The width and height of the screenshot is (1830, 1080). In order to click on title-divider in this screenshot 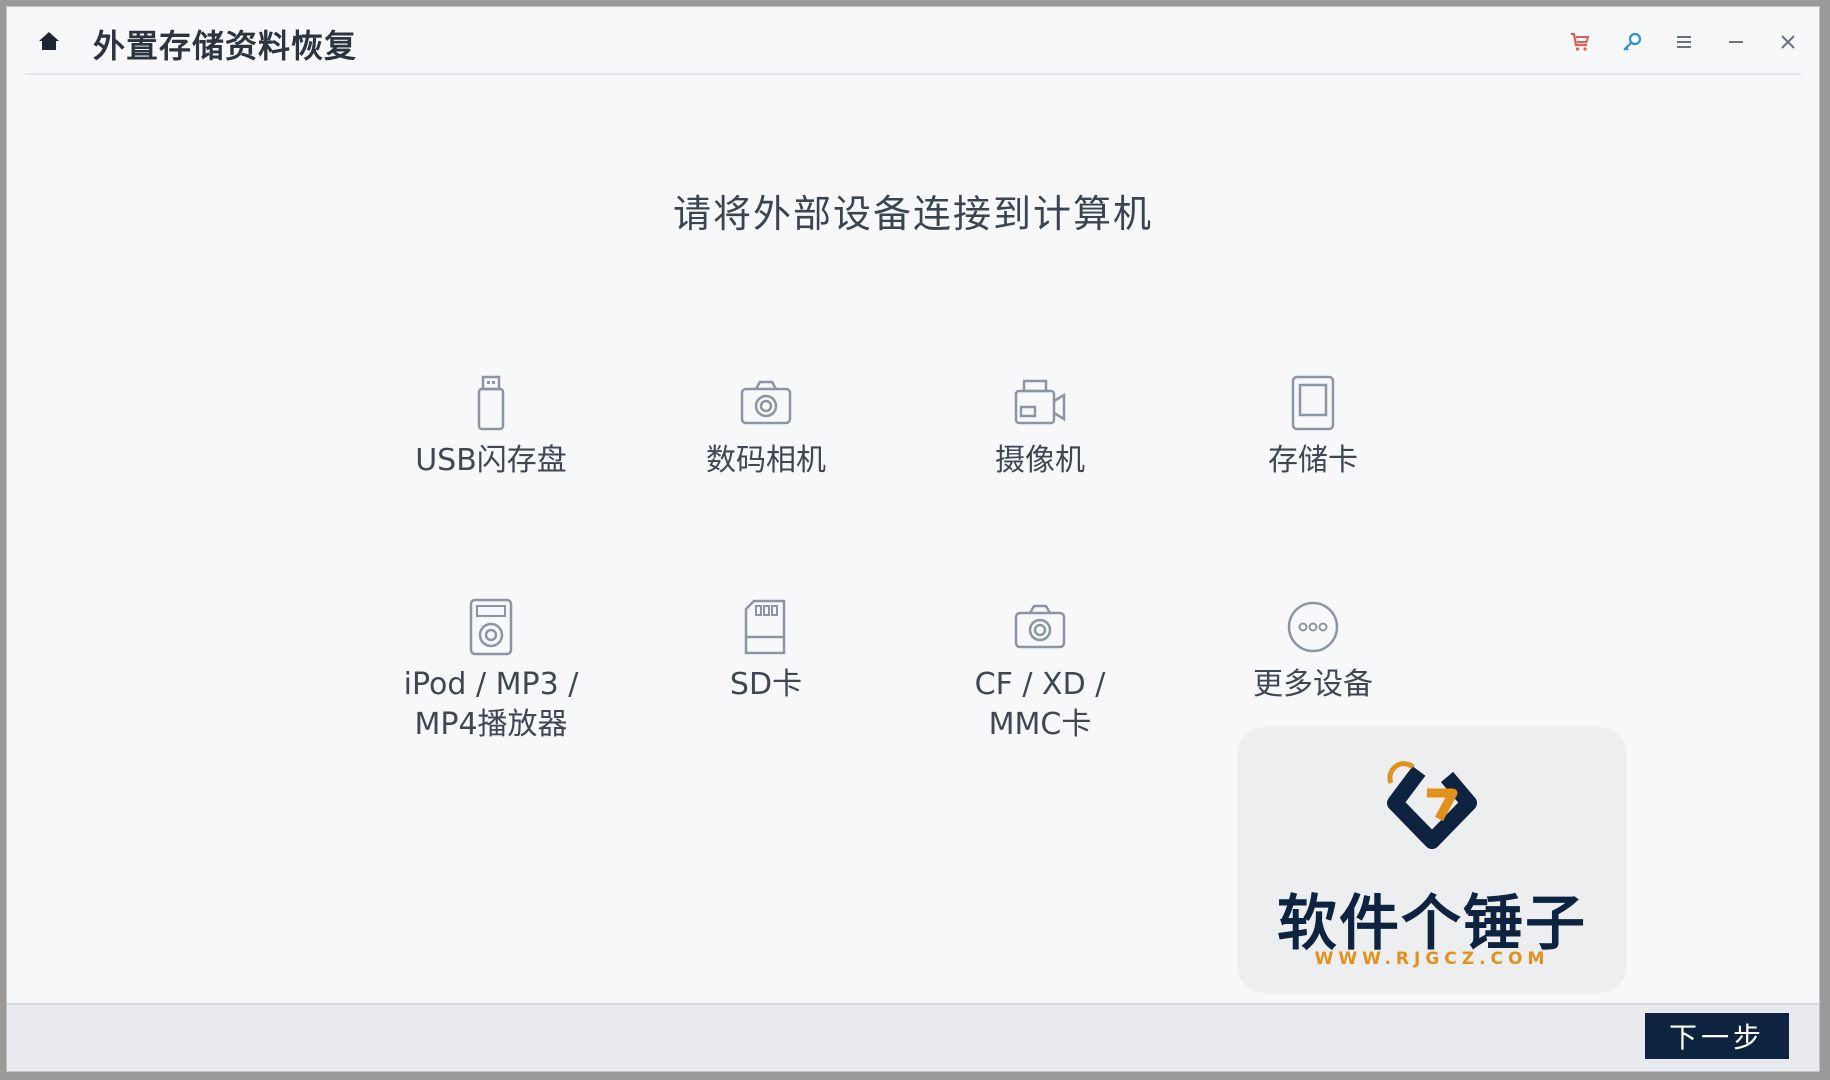, I will do `click(913, 74)`.